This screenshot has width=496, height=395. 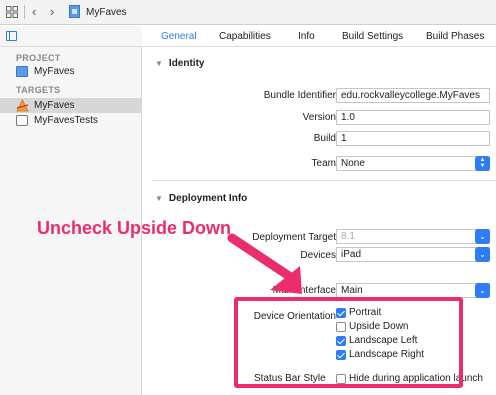 I want to click on annotation-callout-text: Uncheck Upside Down, so click(x=134, y=228).